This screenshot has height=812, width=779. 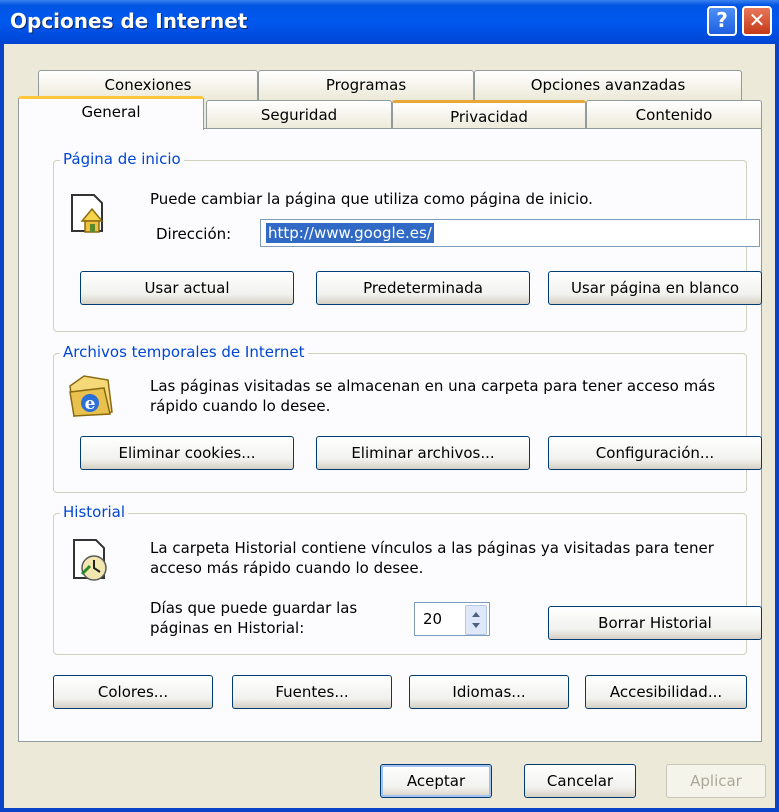 I want to click on apply-button: Aplicar, so click(x=716, y=781).